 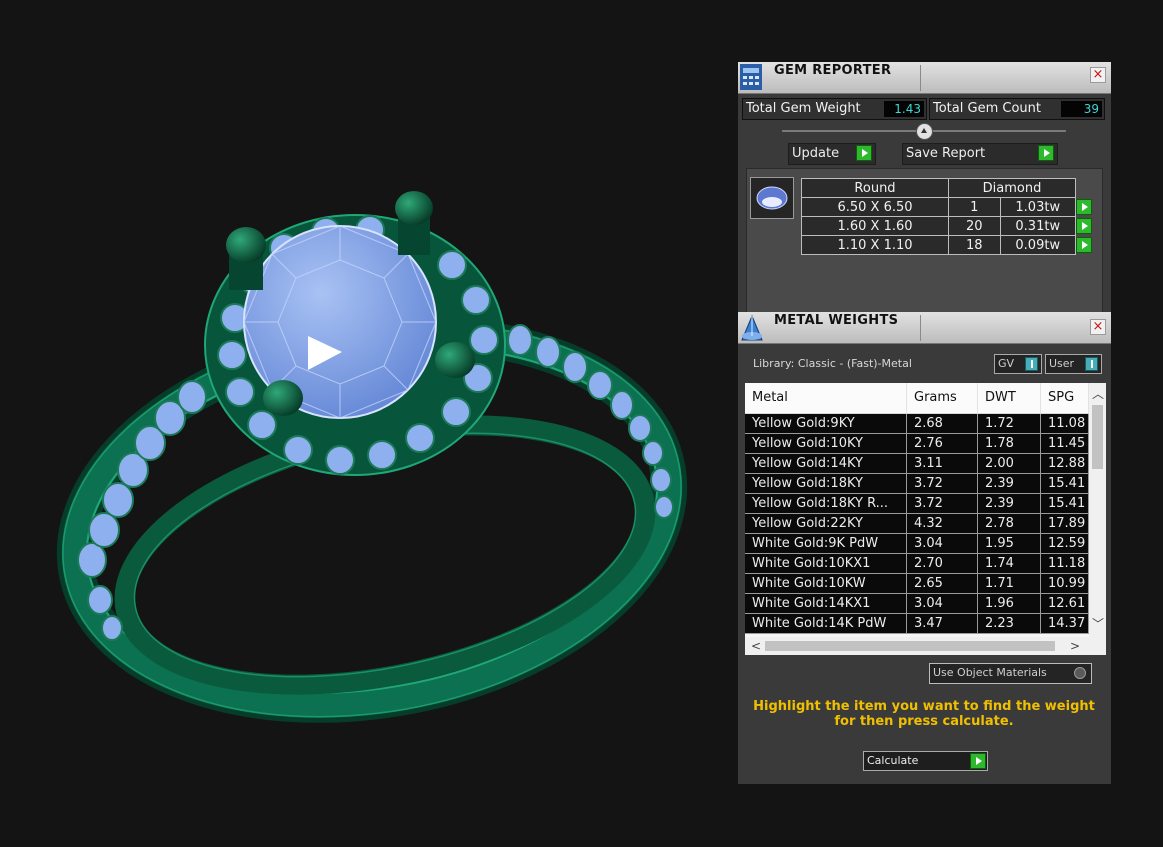 I want to click on gem-shape-thumbnail, so click(x=772, y=198).